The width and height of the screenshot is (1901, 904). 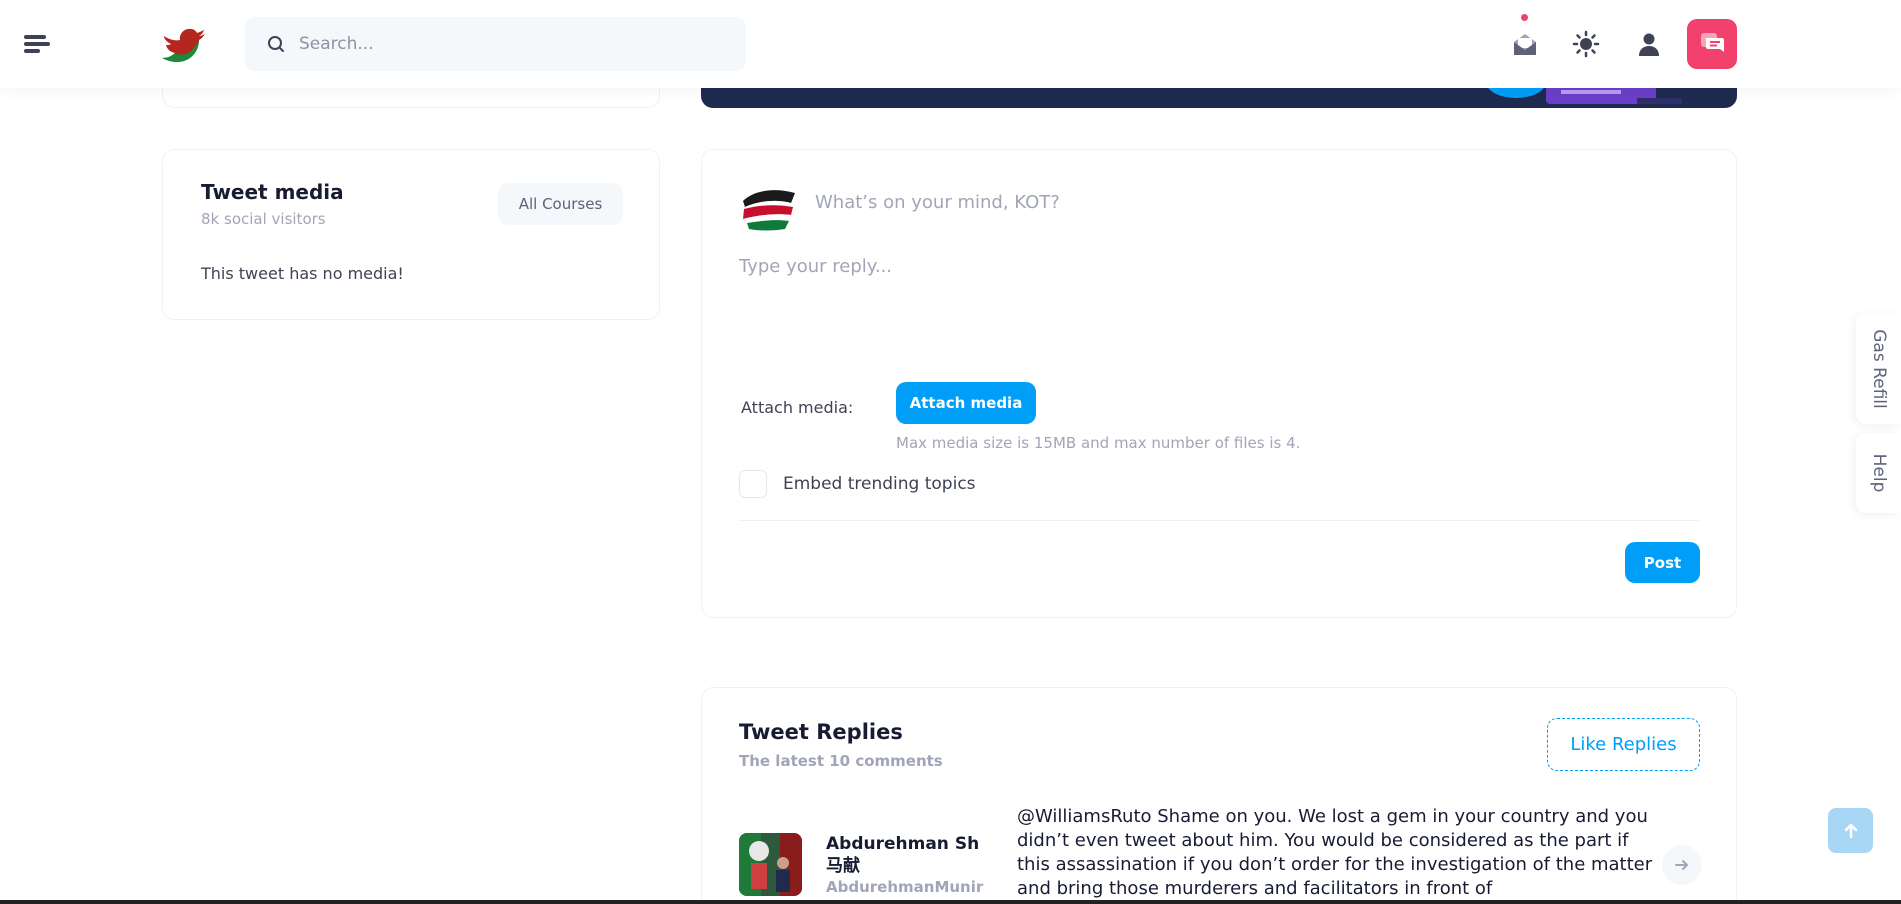 I want to click on gas-refill-label: Gas Refill, so click(x=1878, y=368).